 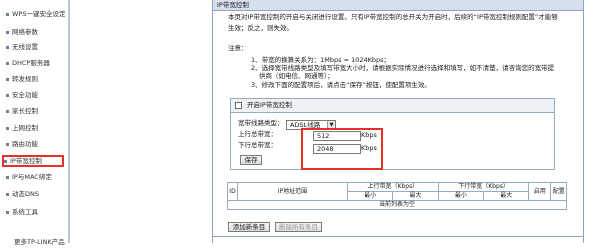 What do you see at coordinates (28, 63) in the screenshot?
I see `sidebar-item-dhcp: DHCP服务器` at bounding box center [28, 63].